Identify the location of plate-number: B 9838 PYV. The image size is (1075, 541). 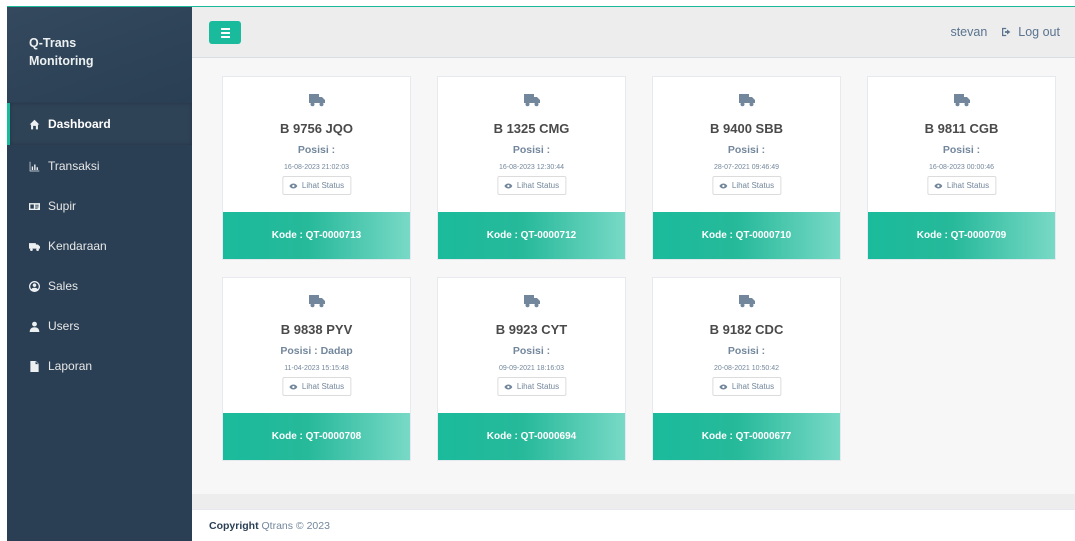
(316, 329).